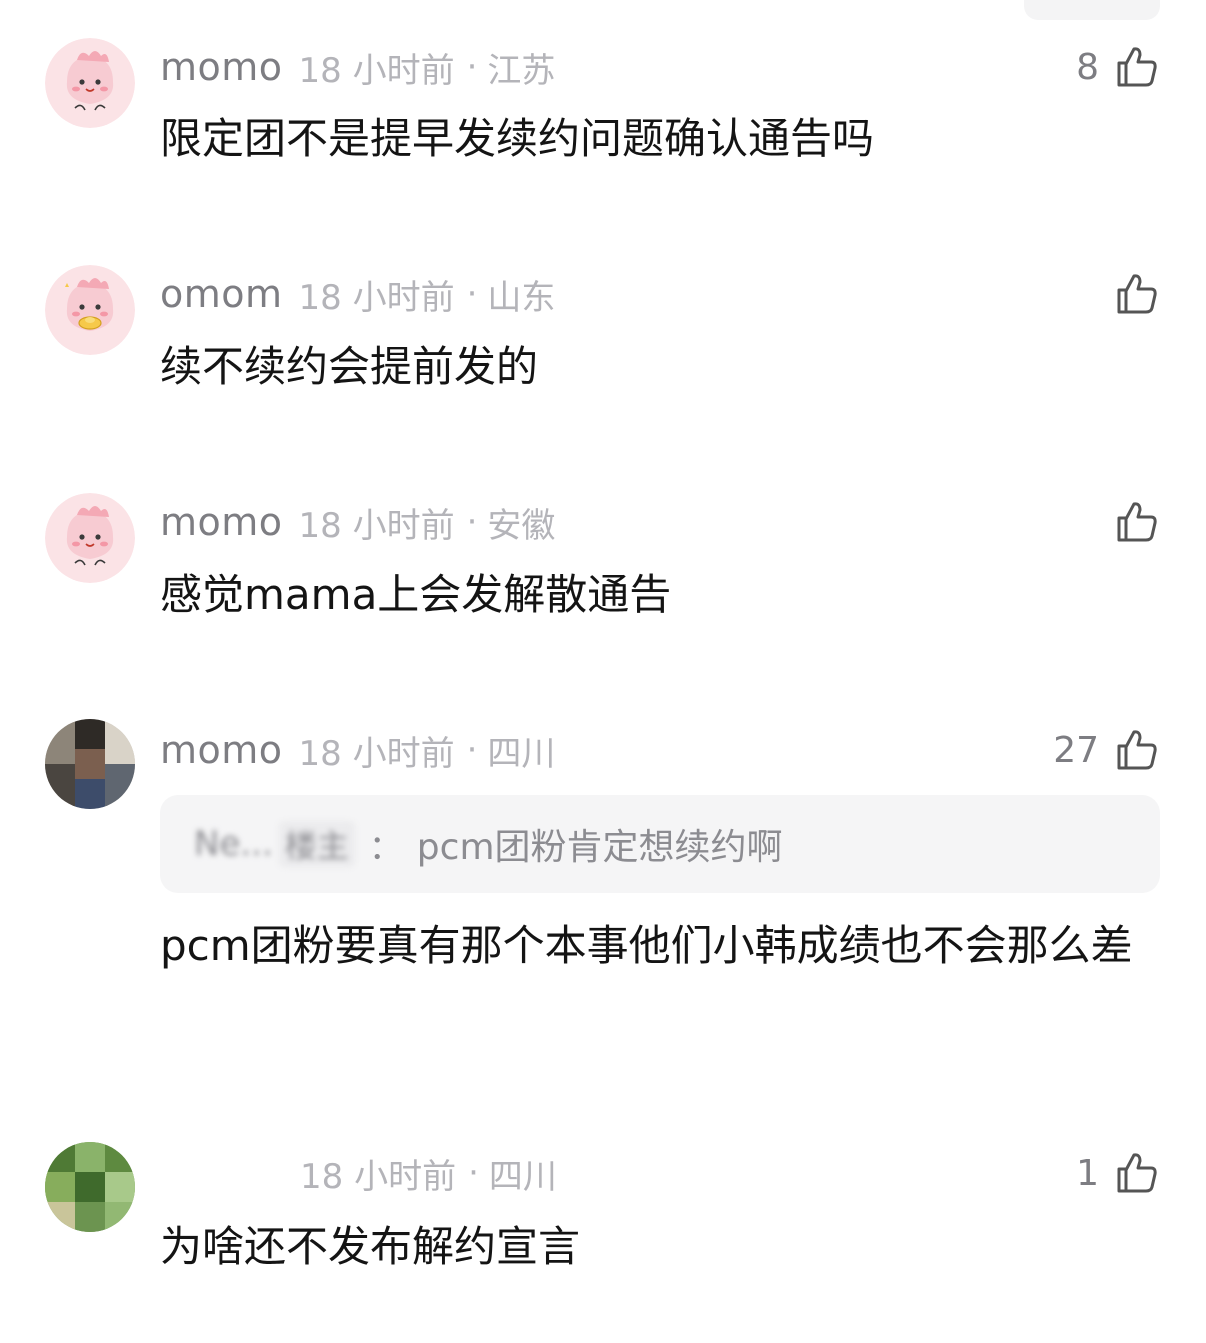 The width and height of the screenshot is (1206, 1343). Describe the element at coordinates (599, 847) in the screenshot. I see `quoted-text: pcm团粉肯定想续约啊` at that location.